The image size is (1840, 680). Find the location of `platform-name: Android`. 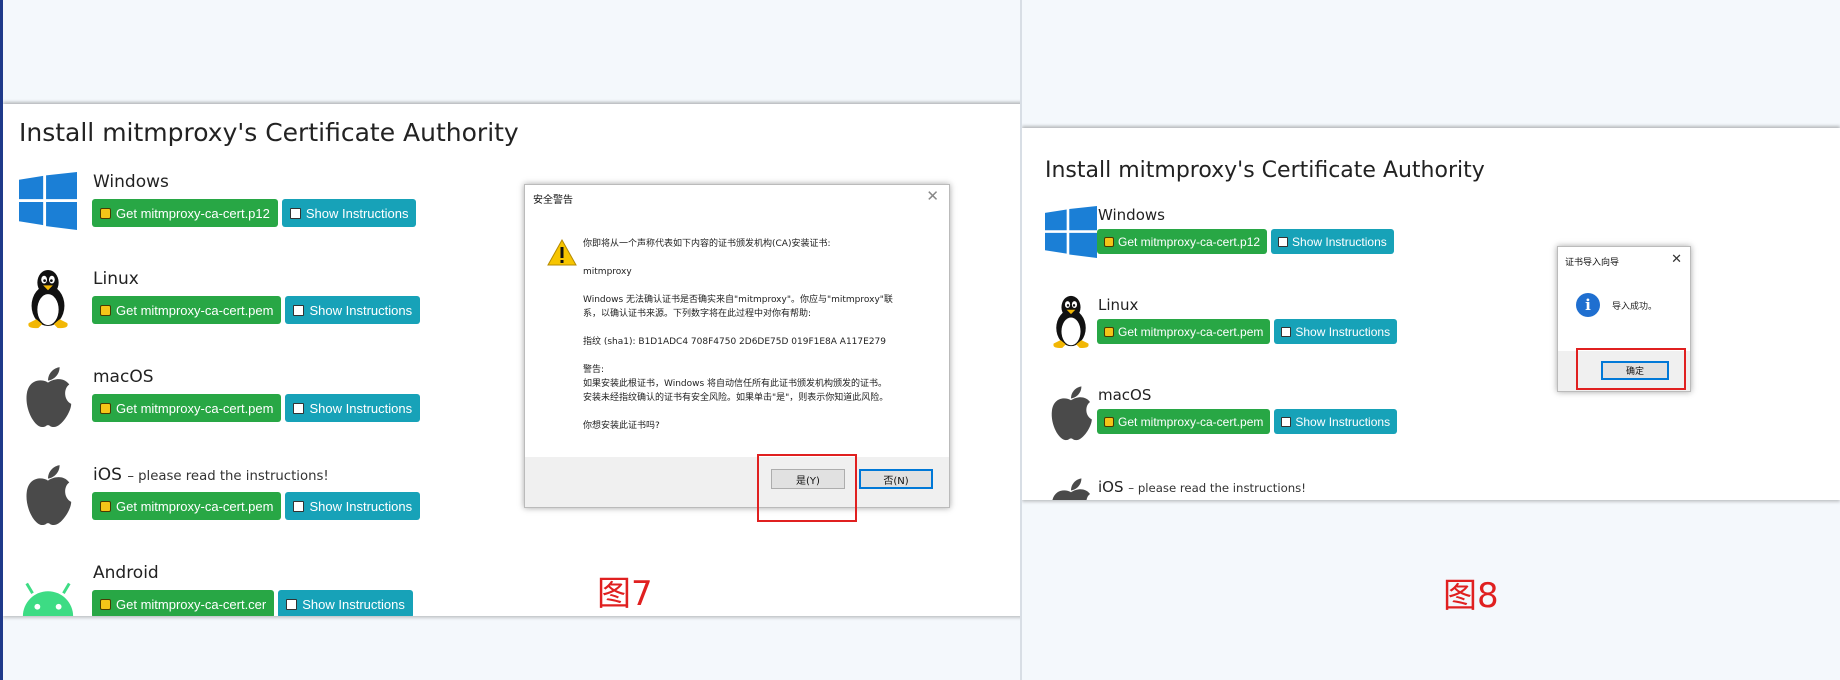

platform-name: Android is located at coordinates (126, 573).